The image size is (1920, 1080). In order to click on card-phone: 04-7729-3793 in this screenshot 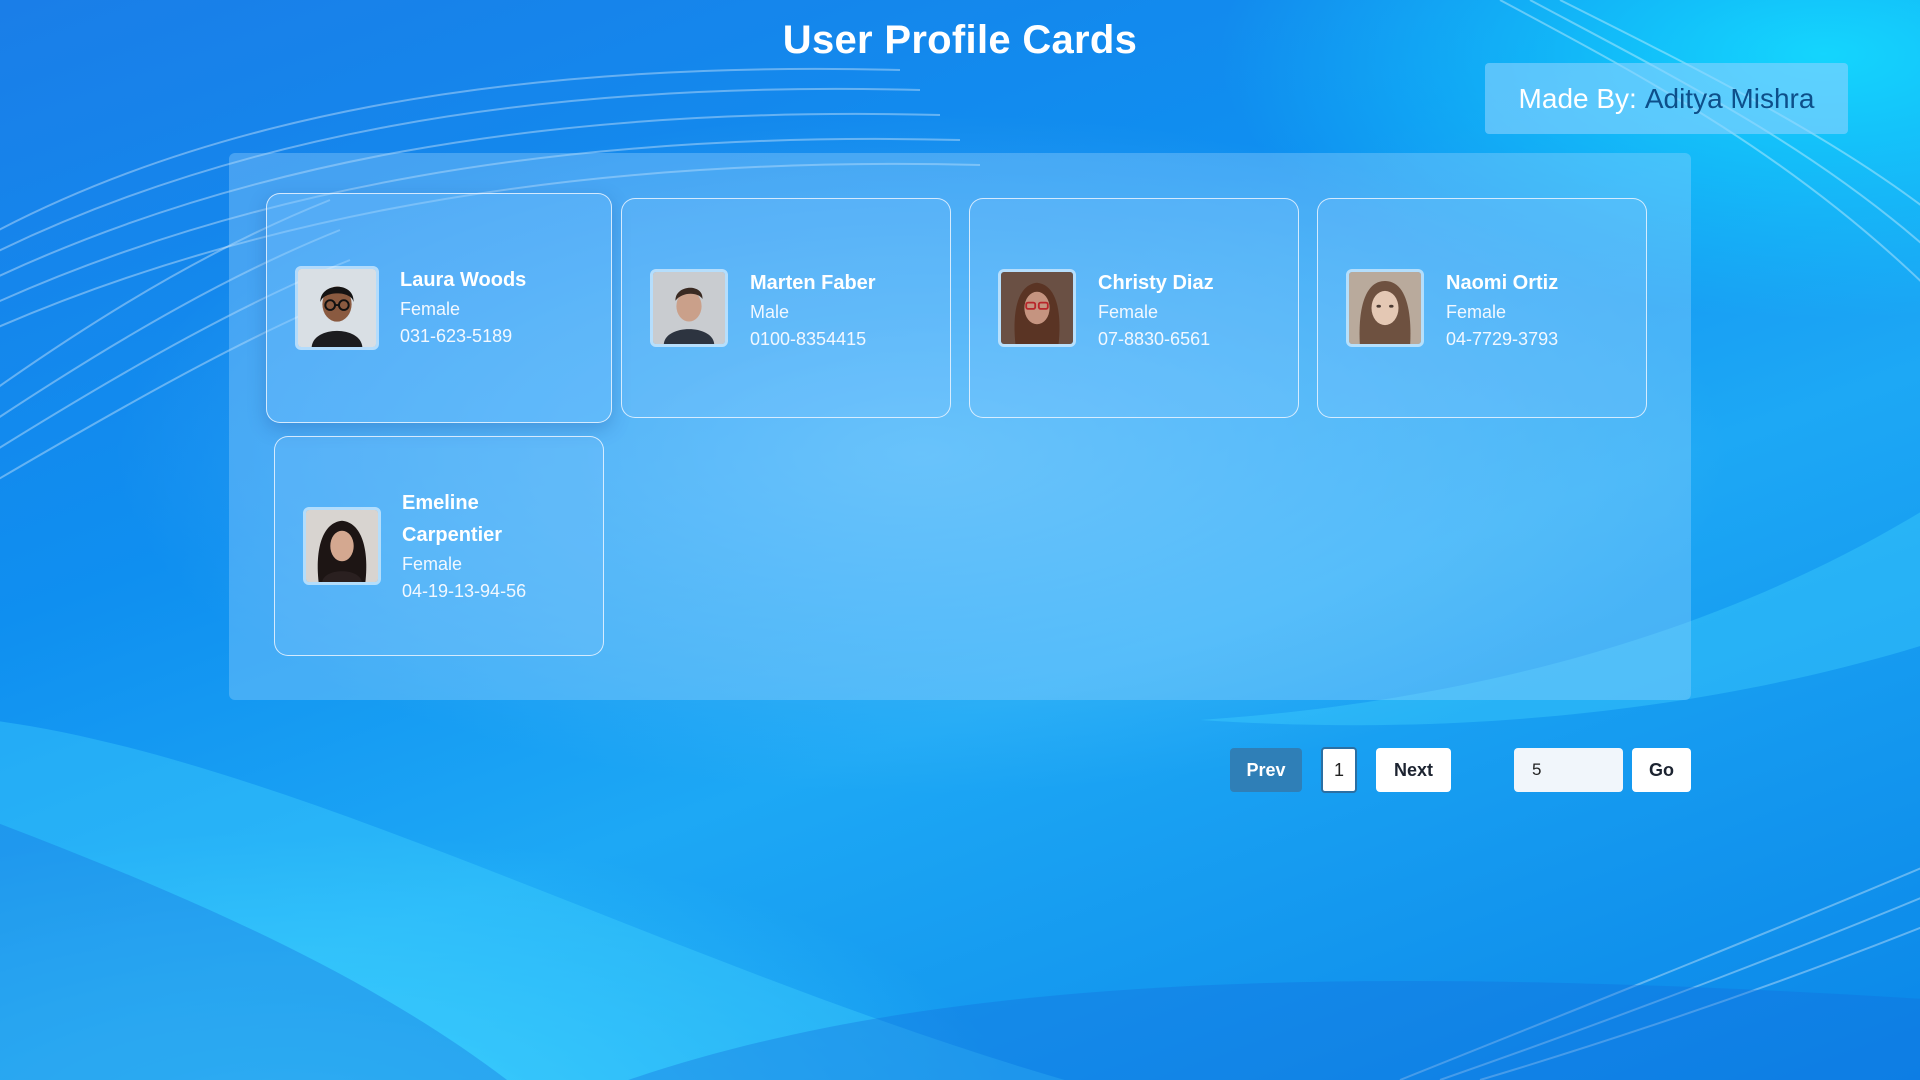, I will do `click(1502, 339)`.